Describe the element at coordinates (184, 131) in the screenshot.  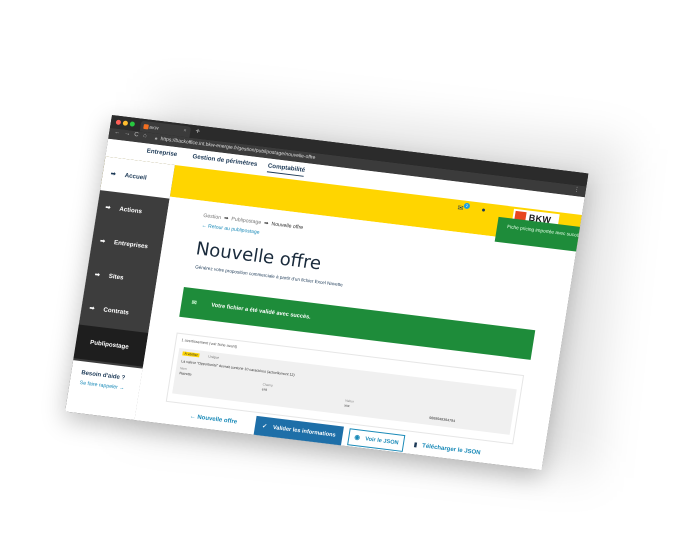
I see `close-tab-icon: ×` at that location.